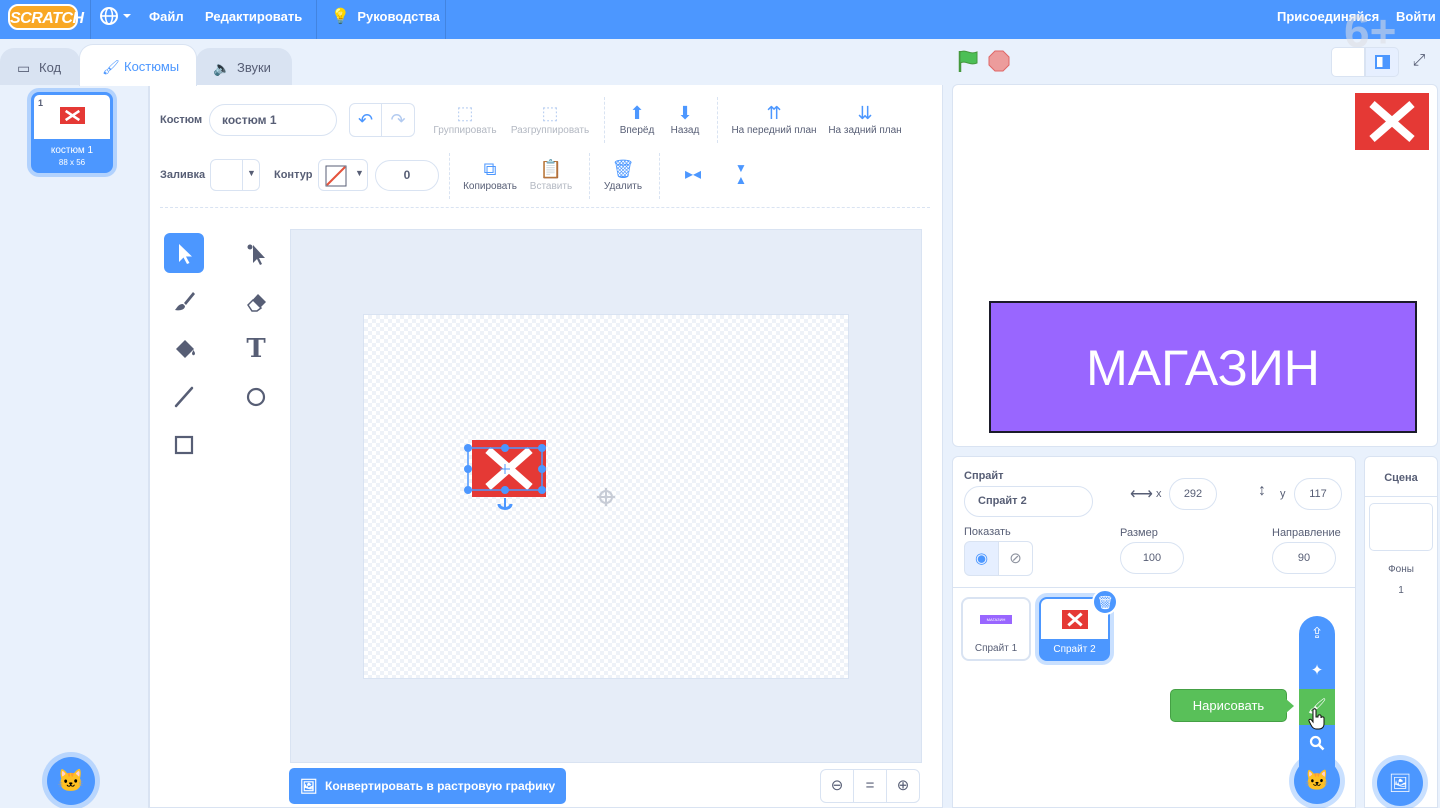  I want to click on zoom-out-icon: ⊖, so click(837, 785).